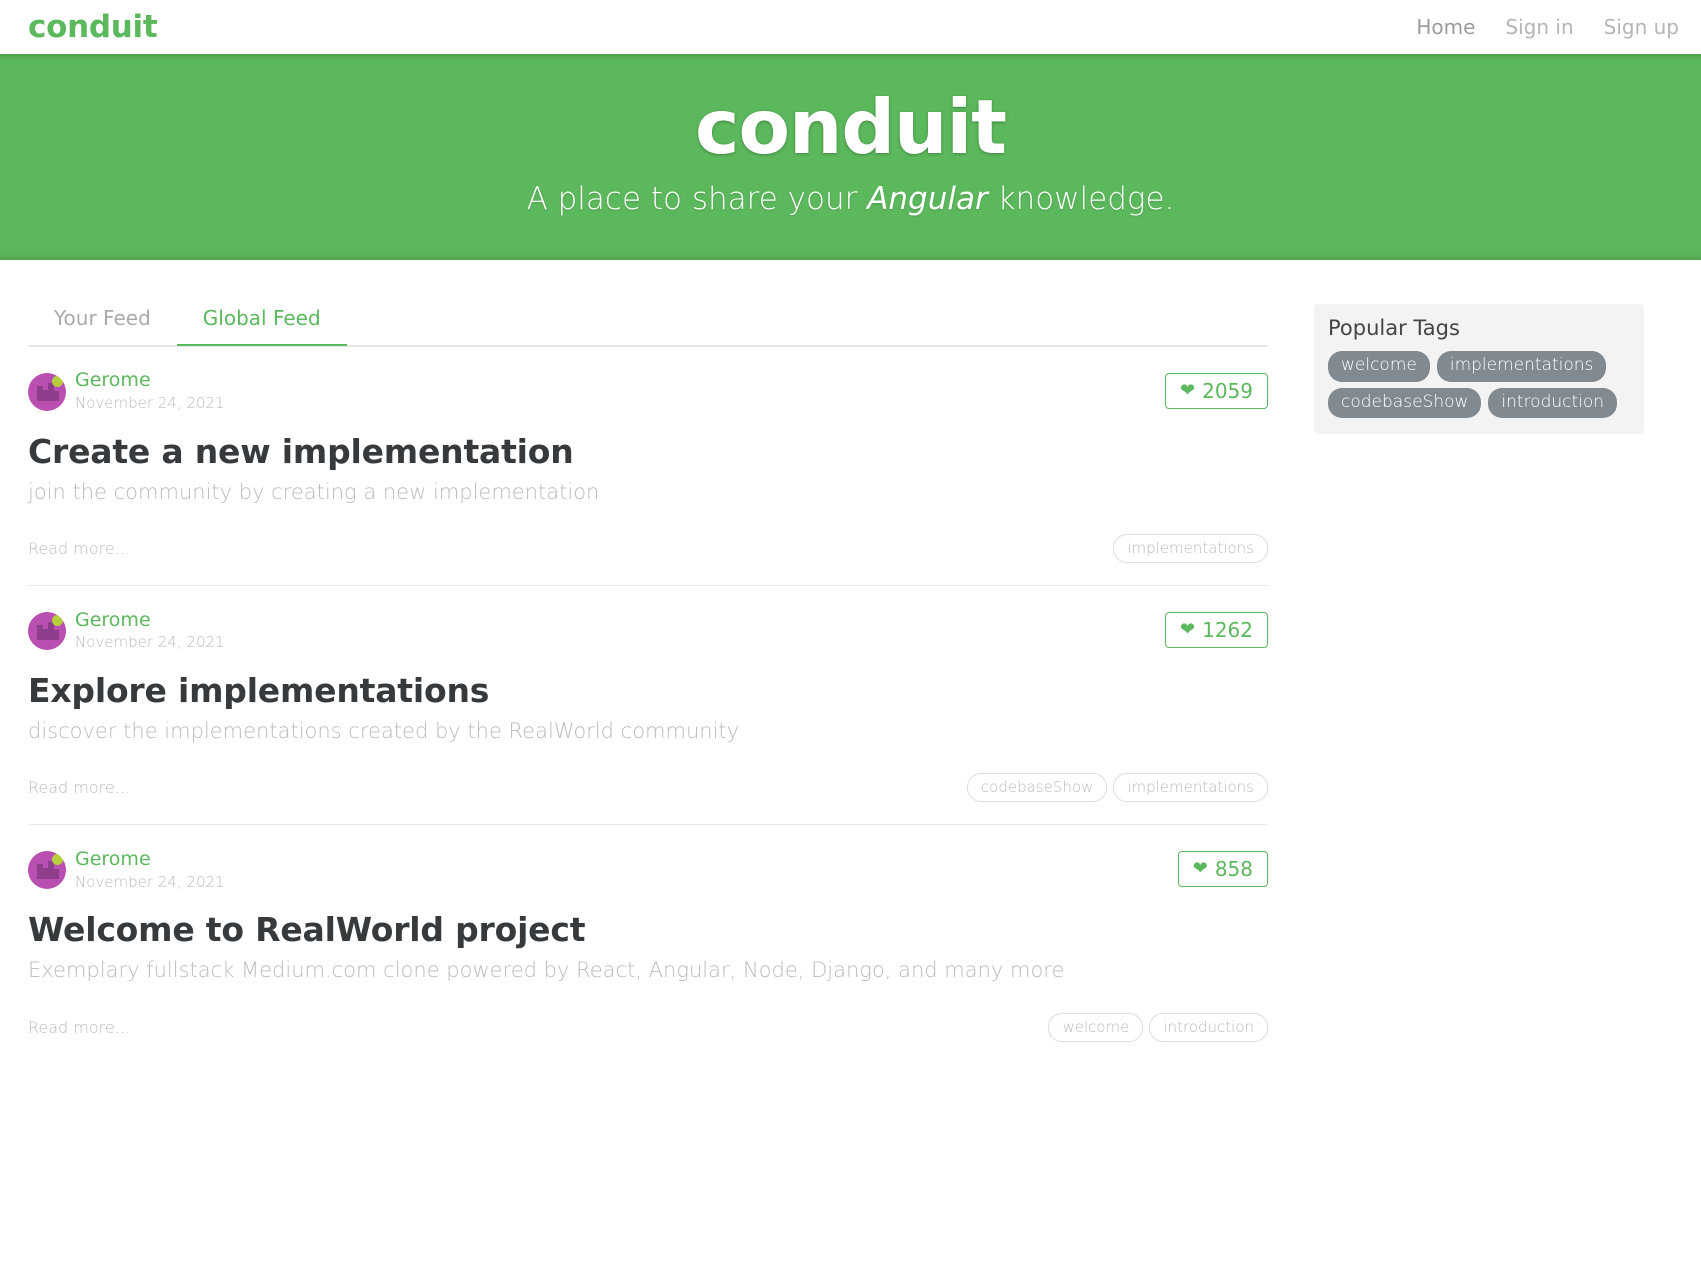  Describe the element at coordinates (927, 198) in the screenshot. I see `banner-subtitle-emphasis: Angular` at that location.